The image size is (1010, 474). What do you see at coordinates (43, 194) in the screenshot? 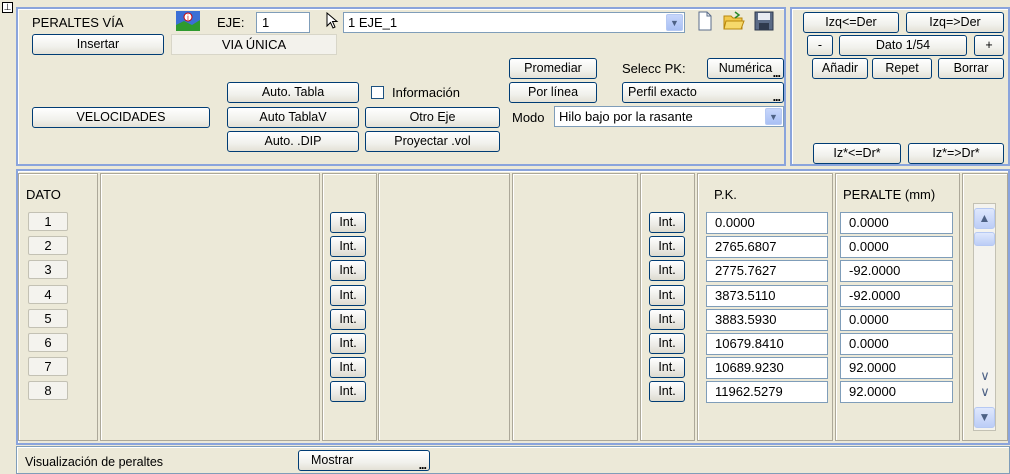
I see `dato-header: DATO` at bounding box center [43, 194].